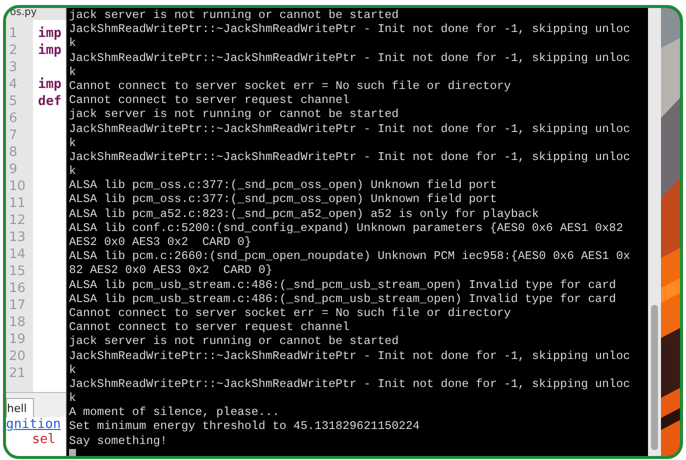  I want to click on line-number: 15, so click(17, 271).